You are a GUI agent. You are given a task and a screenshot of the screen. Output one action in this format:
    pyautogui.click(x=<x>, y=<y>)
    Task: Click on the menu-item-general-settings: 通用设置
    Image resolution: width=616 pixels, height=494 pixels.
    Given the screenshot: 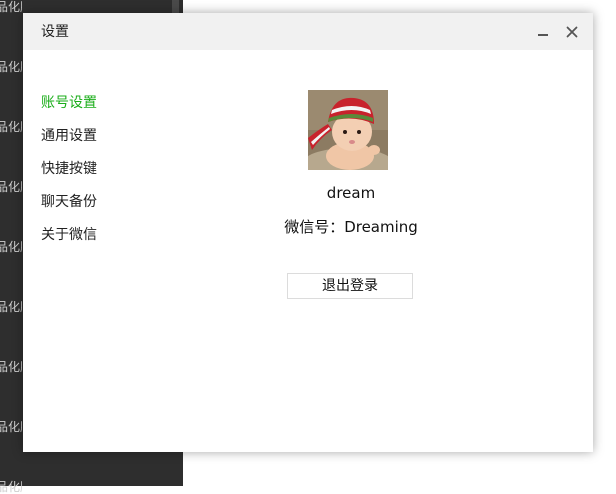 What is the action you would take?
    pyautogui.click(x=69, y=136)
    